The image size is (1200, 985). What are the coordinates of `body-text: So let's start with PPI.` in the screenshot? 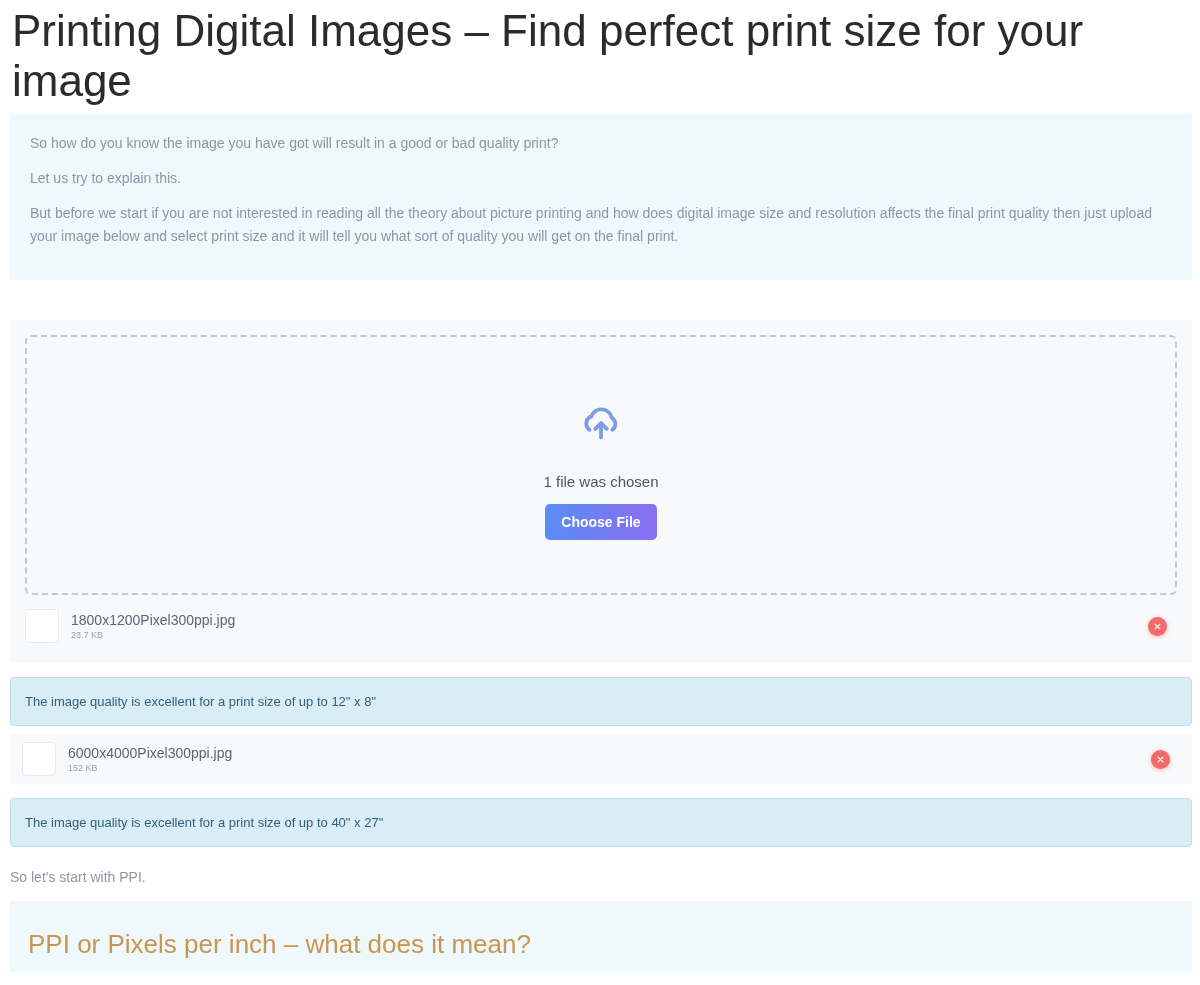 It's located at (78, 877).